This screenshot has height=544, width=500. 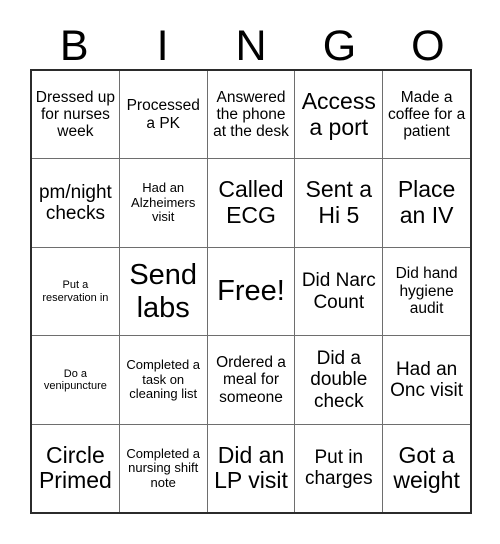 I want to click on bingo-cell-label: Did Narc Count, so click(x=338, y=291).